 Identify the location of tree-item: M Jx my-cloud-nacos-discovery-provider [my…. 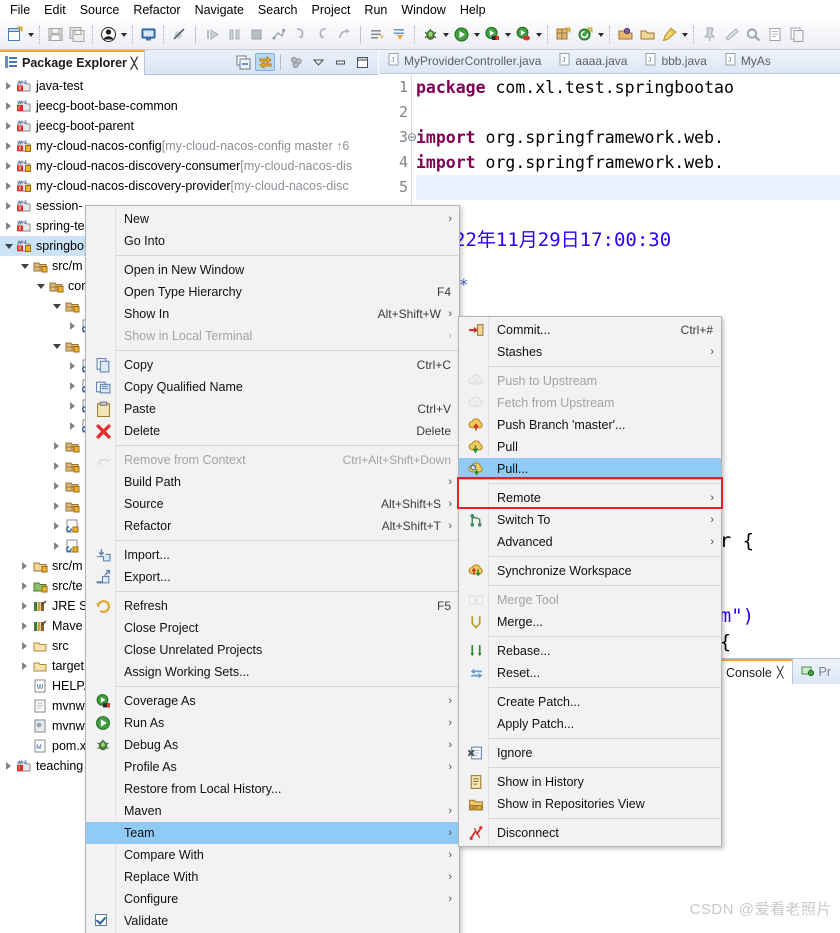
(189, 186).